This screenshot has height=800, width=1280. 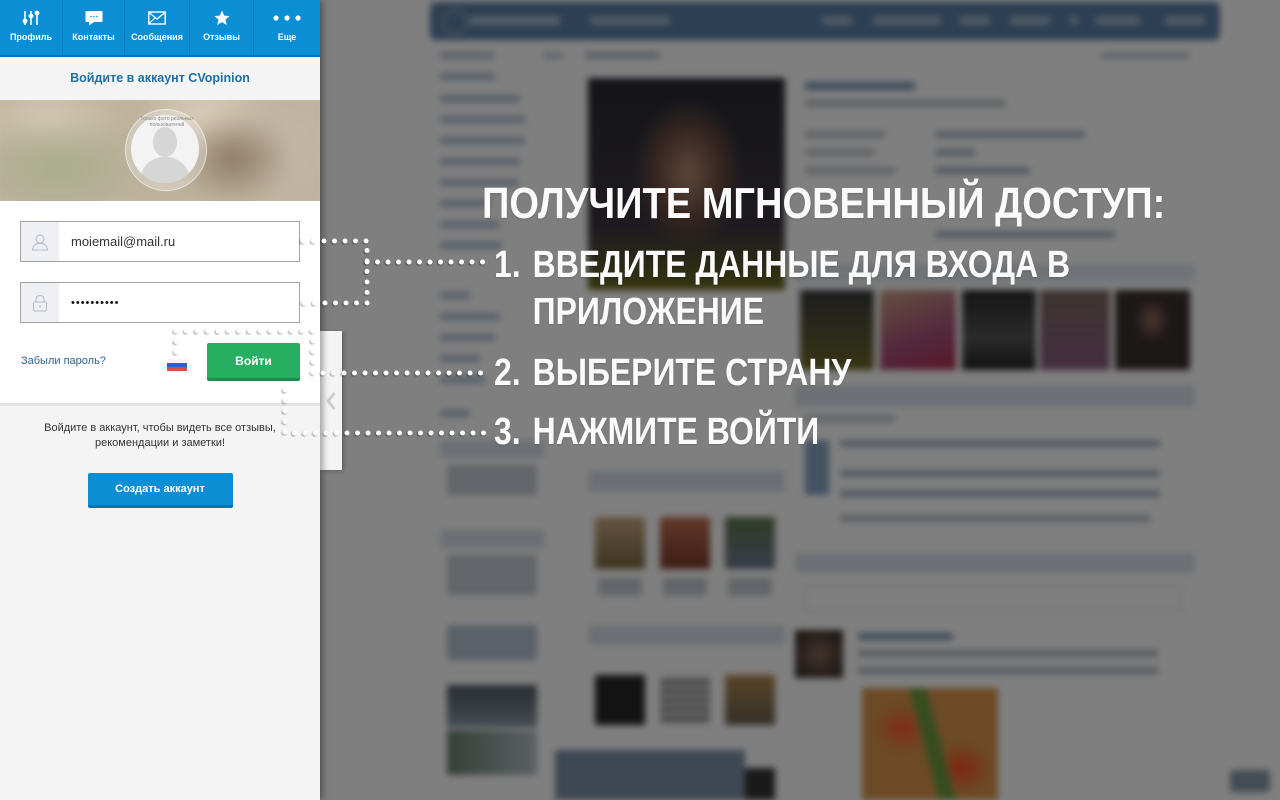 What do you see at coordinates (287, 18) in the screenshot?
I see `more-dots-icon` at bounding box center [287, 18].